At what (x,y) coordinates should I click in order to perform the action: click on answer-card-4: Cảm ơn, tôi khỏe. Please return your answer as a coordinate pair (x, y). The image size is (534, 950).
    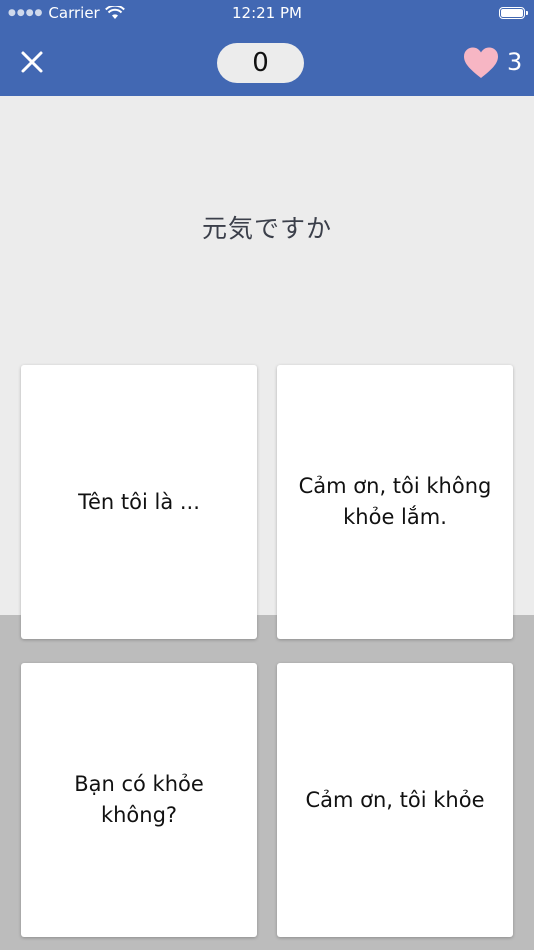
    Looking at the image, I should click on (395, 800).